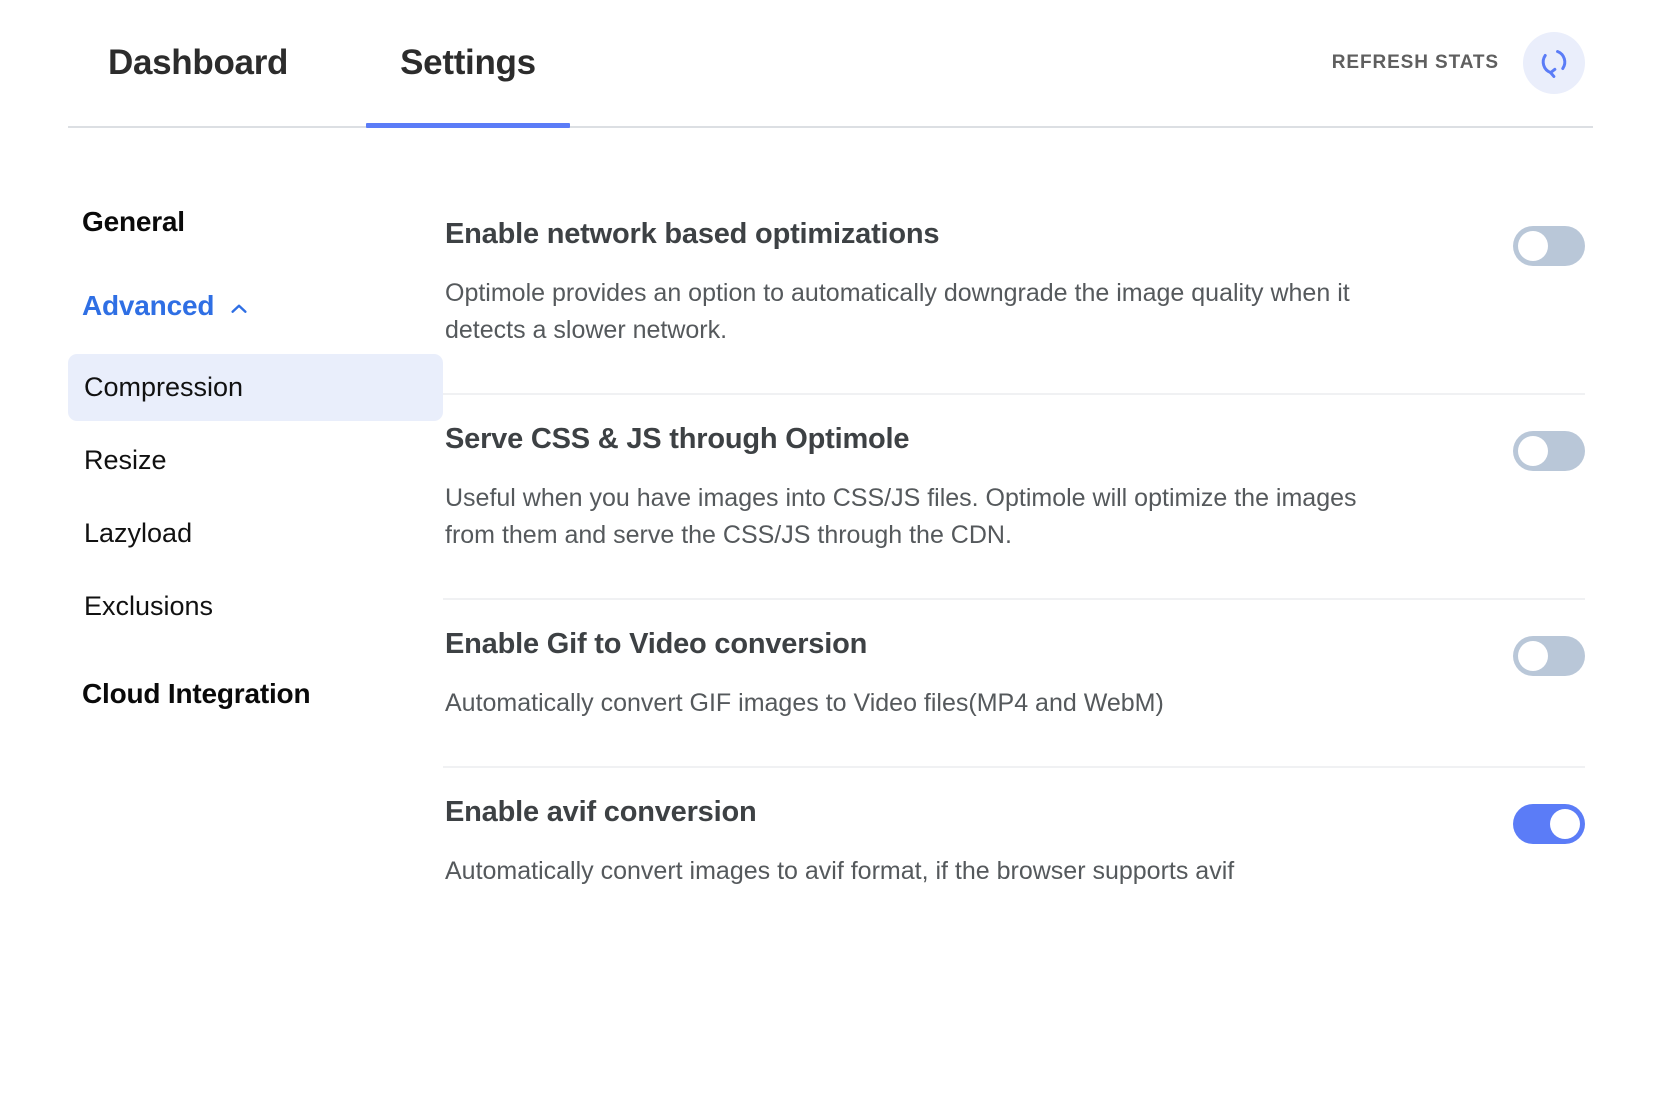  I want to click on tab-settings: Settings, so click(468, 64).